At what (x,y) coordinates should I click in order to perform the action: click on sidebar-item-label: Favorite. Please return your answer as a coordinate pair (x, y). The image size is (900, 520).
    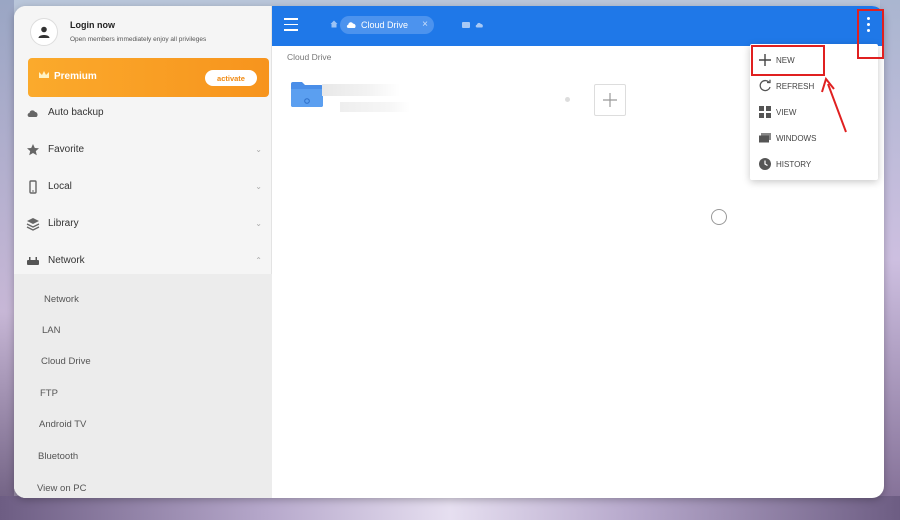
    Looking at the image, I should click on (66, 149).